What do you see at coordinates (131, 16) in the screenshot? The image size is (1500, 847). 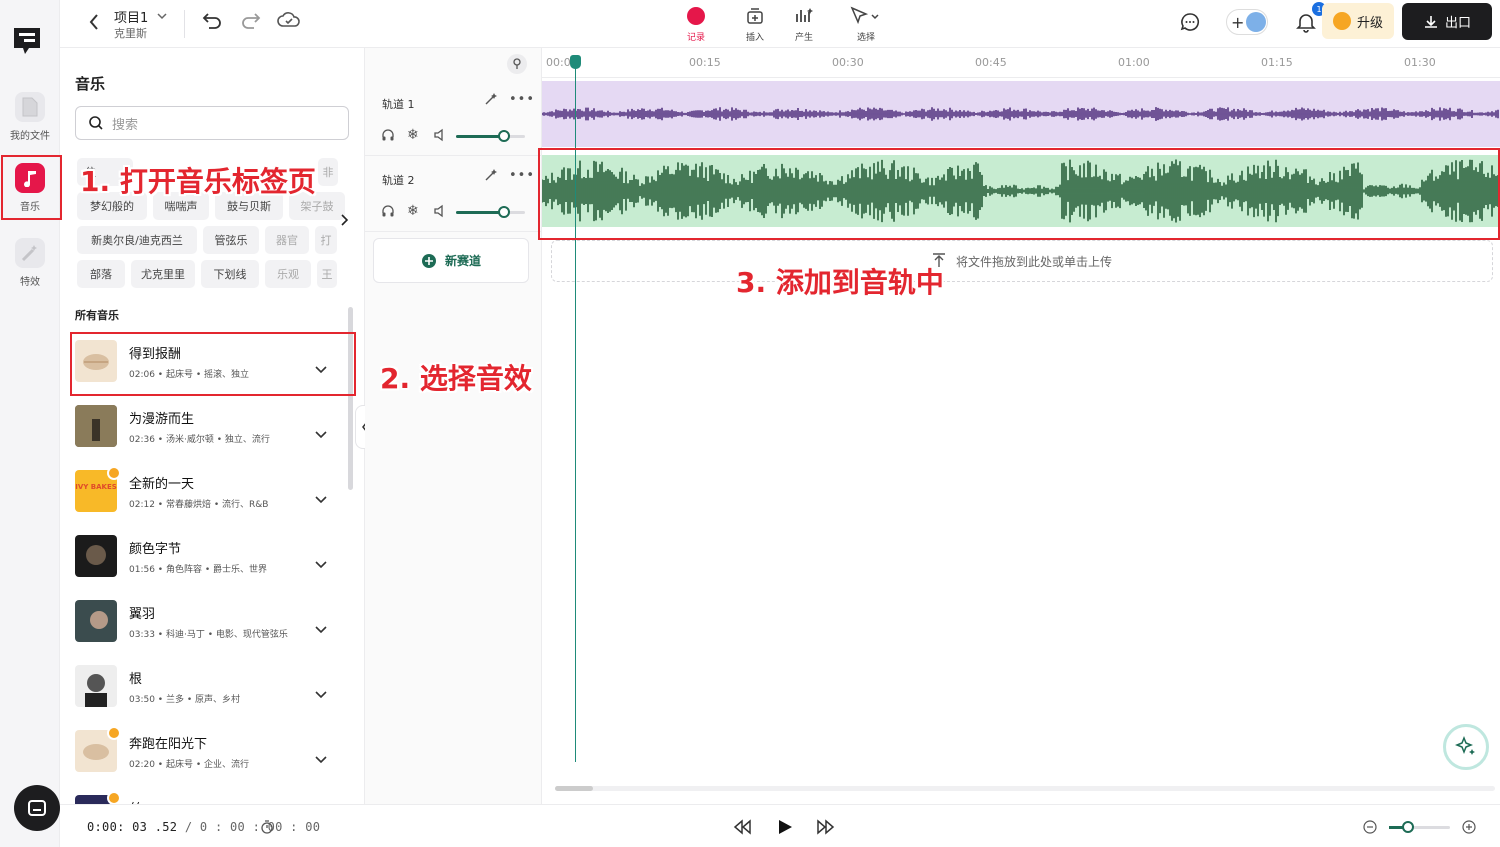 I see `project-name: 项目1` at bounding box center [131, 16].